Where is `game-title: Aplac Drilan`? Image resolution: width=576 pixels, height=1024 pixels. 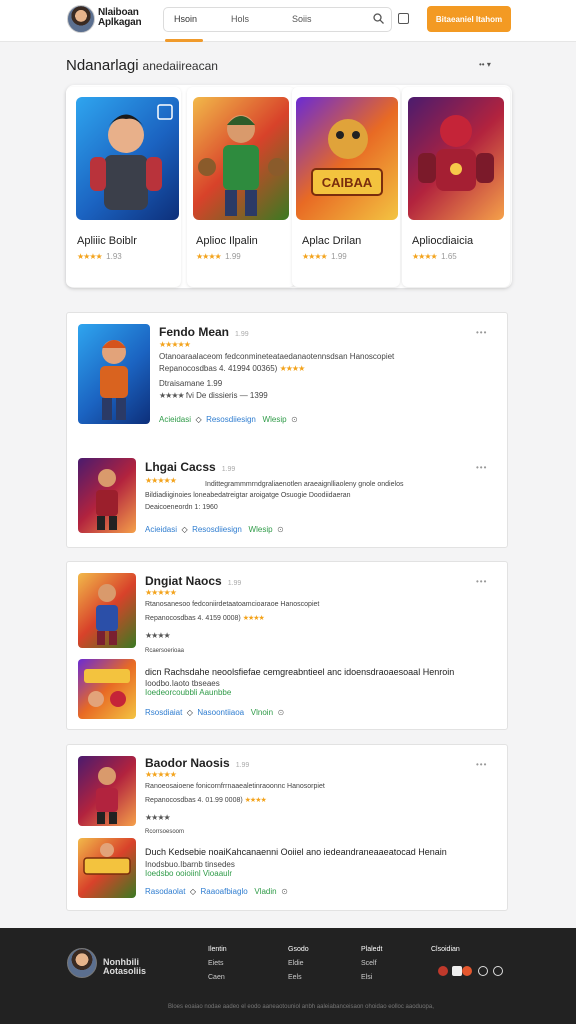 game-title: Aplac Drilan is located at coordinates (332, 241).